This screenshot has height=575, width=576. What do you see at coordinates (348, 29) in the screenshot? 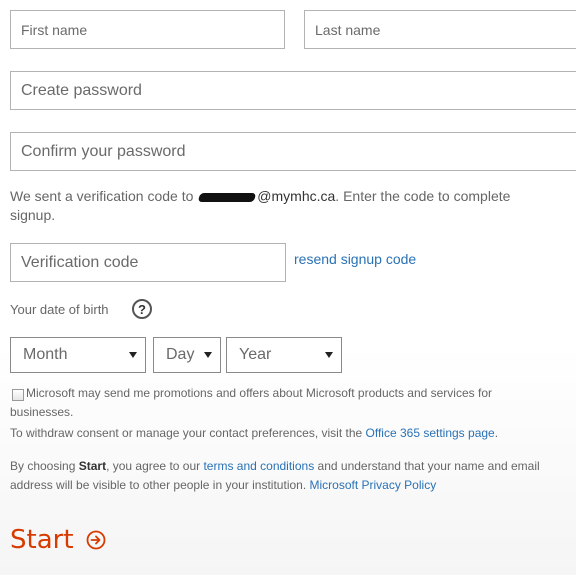
I see `last-name-placeholder: Last name` at bounding box center [348, 29].